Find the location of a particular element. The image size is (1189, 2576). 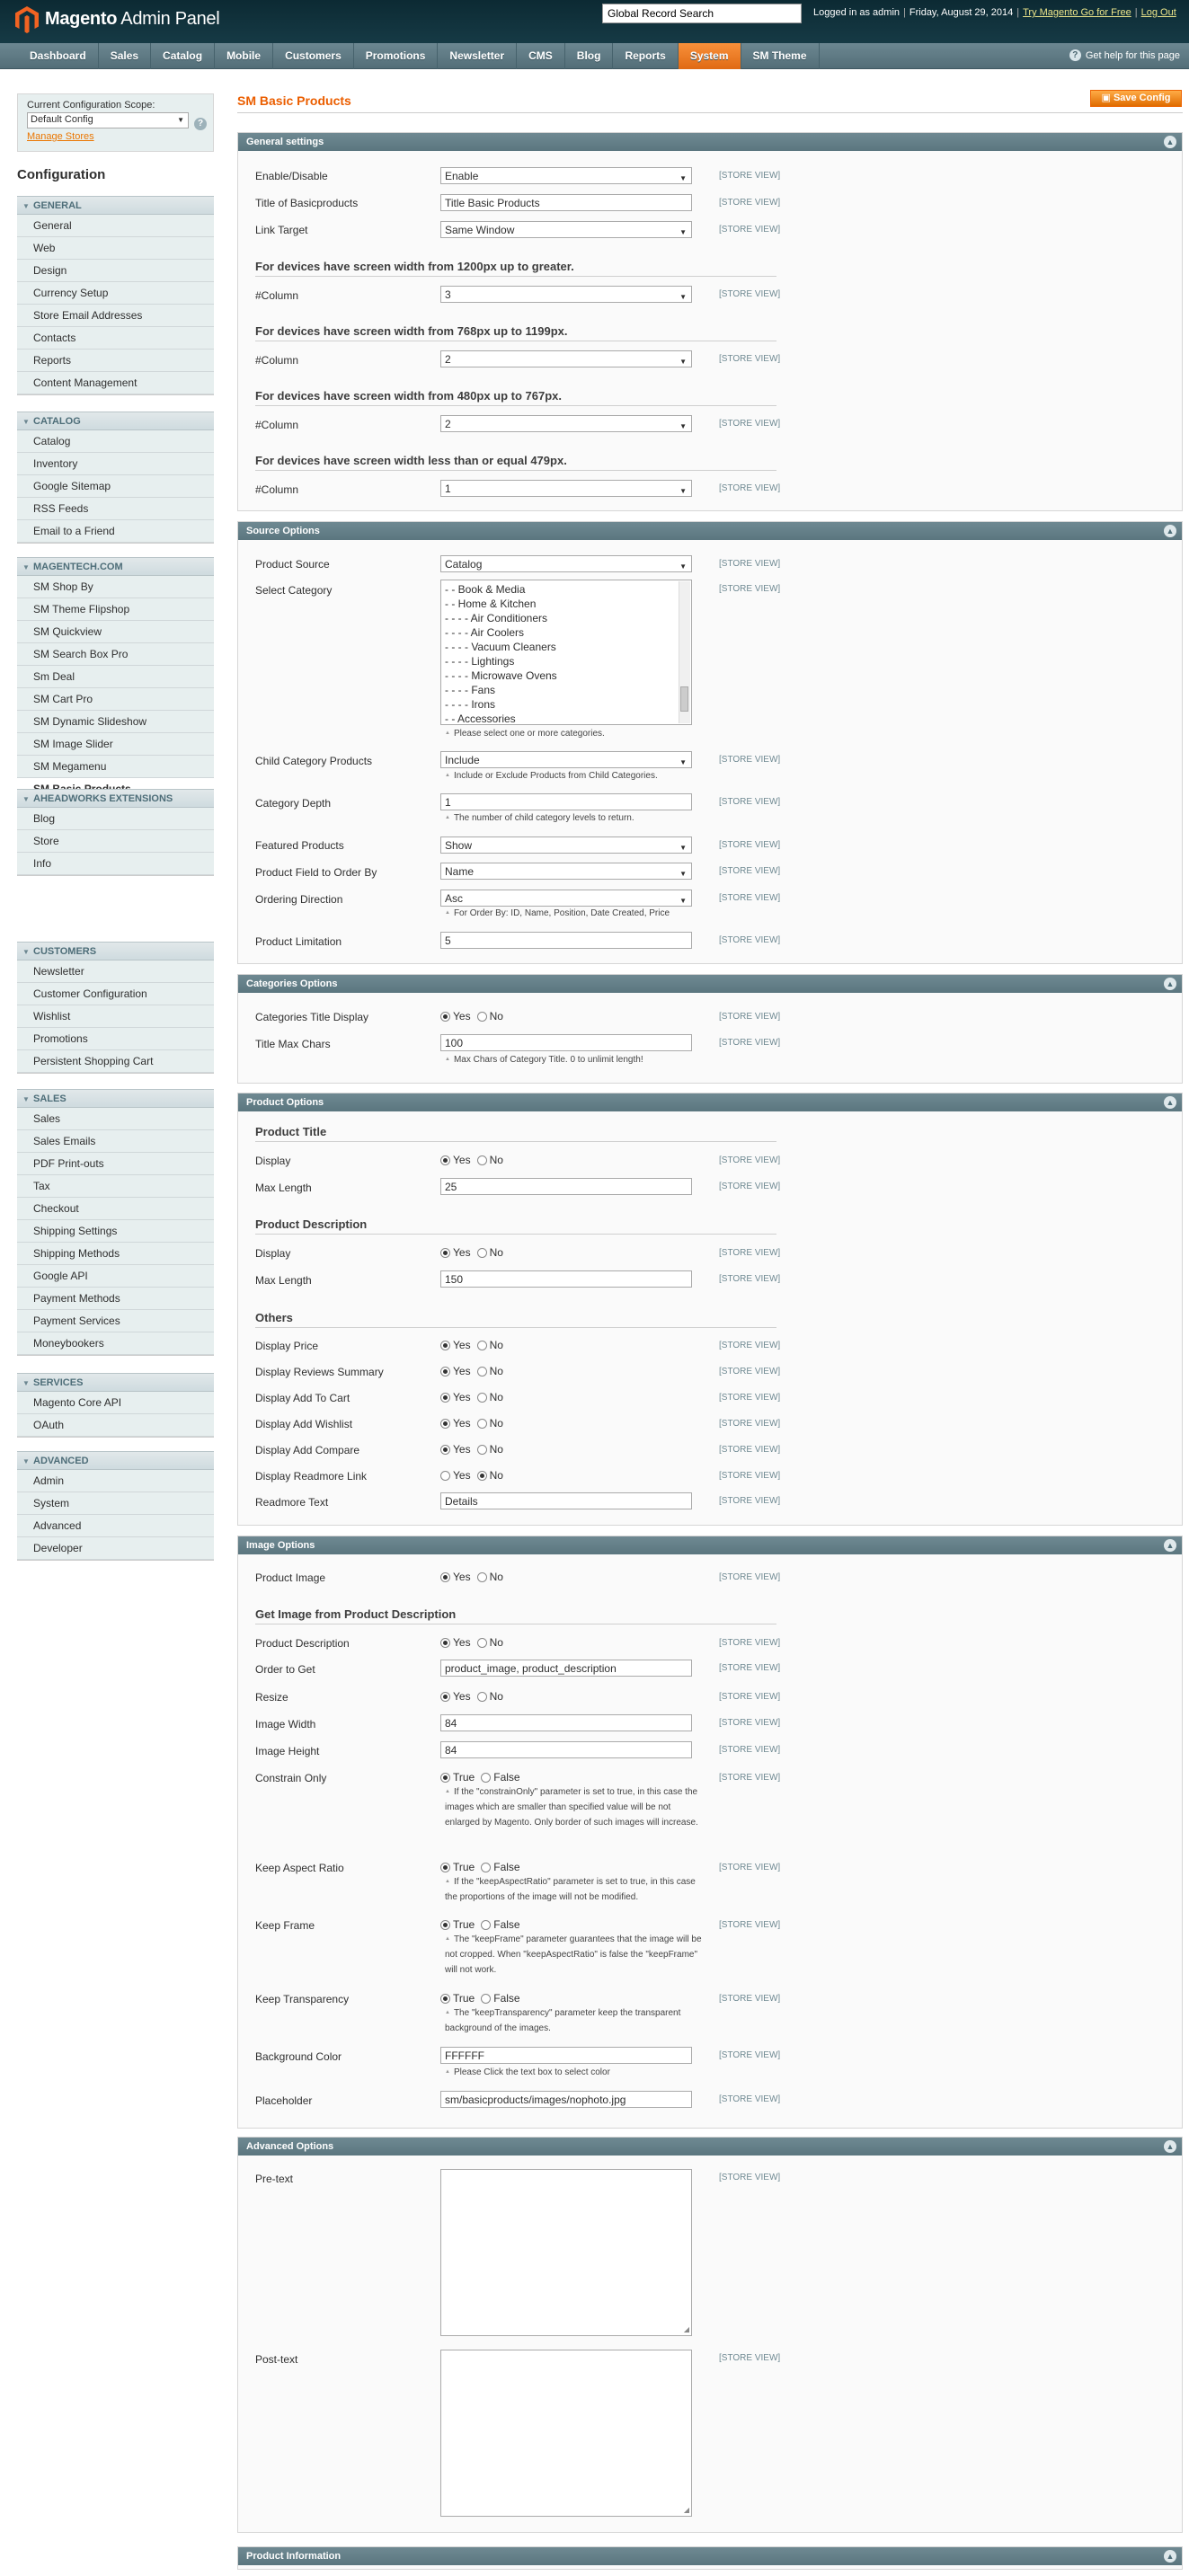

sidebar-item-advanced: Advanced is located at coordinates (116, 1526).